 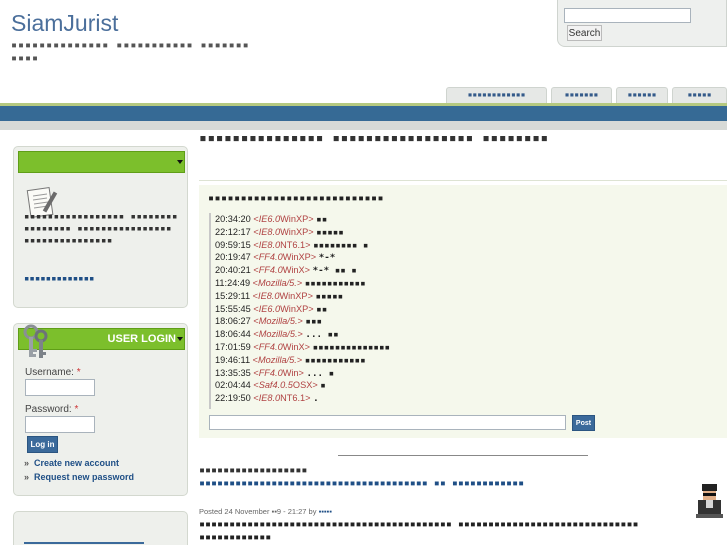 I want to click on shout-row: 02:04:44 <Saf4.0.5OSX> ▪, so click(x=362, y=385).